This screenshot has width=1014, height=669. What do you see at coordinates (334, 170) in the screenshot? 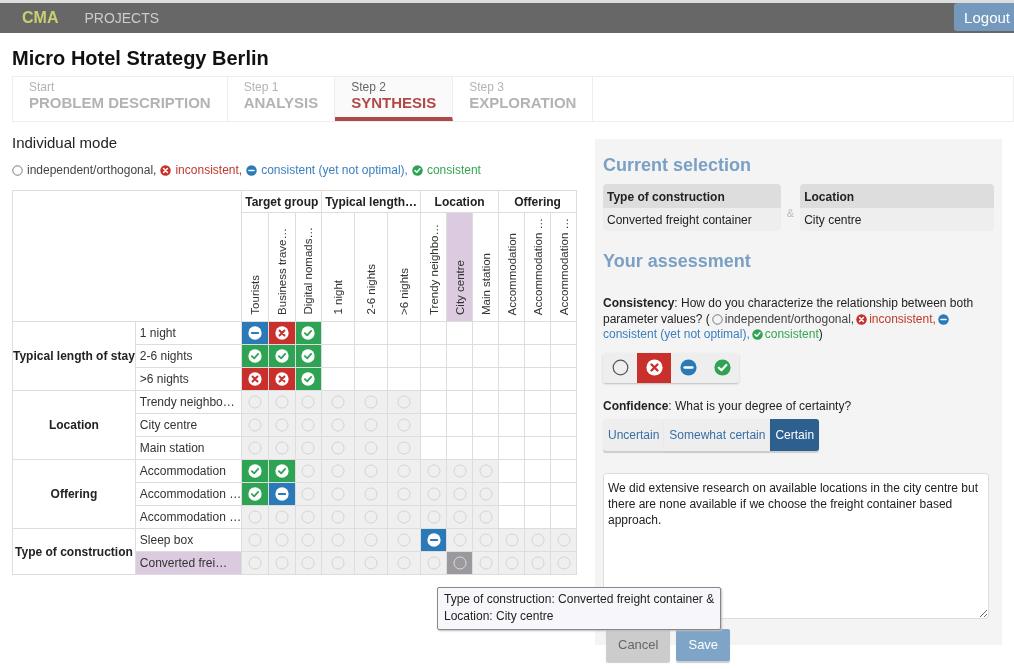
I see `legend-label: consistent (yet not optimal),` at bounding box center [334, 170].